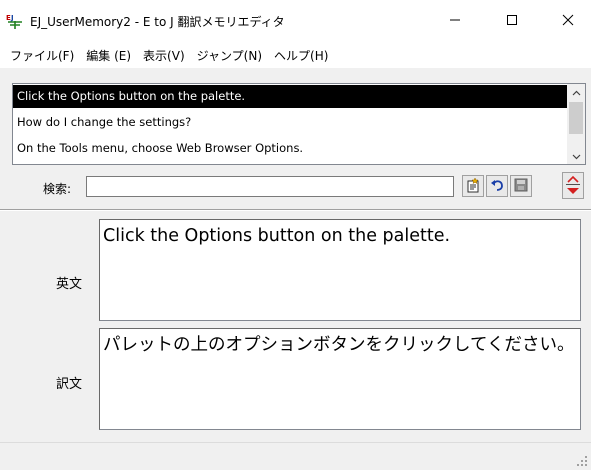  I want to click on save-button, so click(521, 186).